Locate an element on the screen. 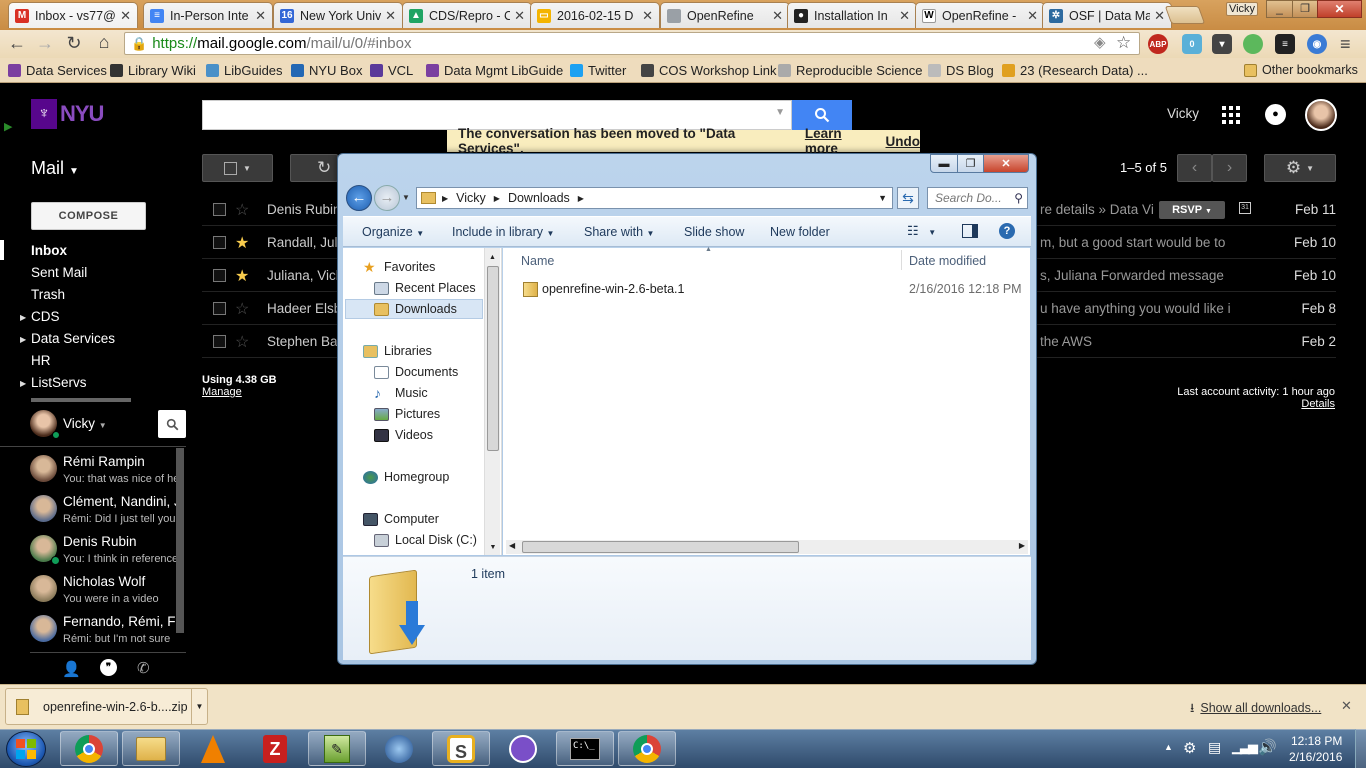 The height and width of the screenshot is (768, 1366). taskbar-zotero: Z is located at coordinates (275, 748).